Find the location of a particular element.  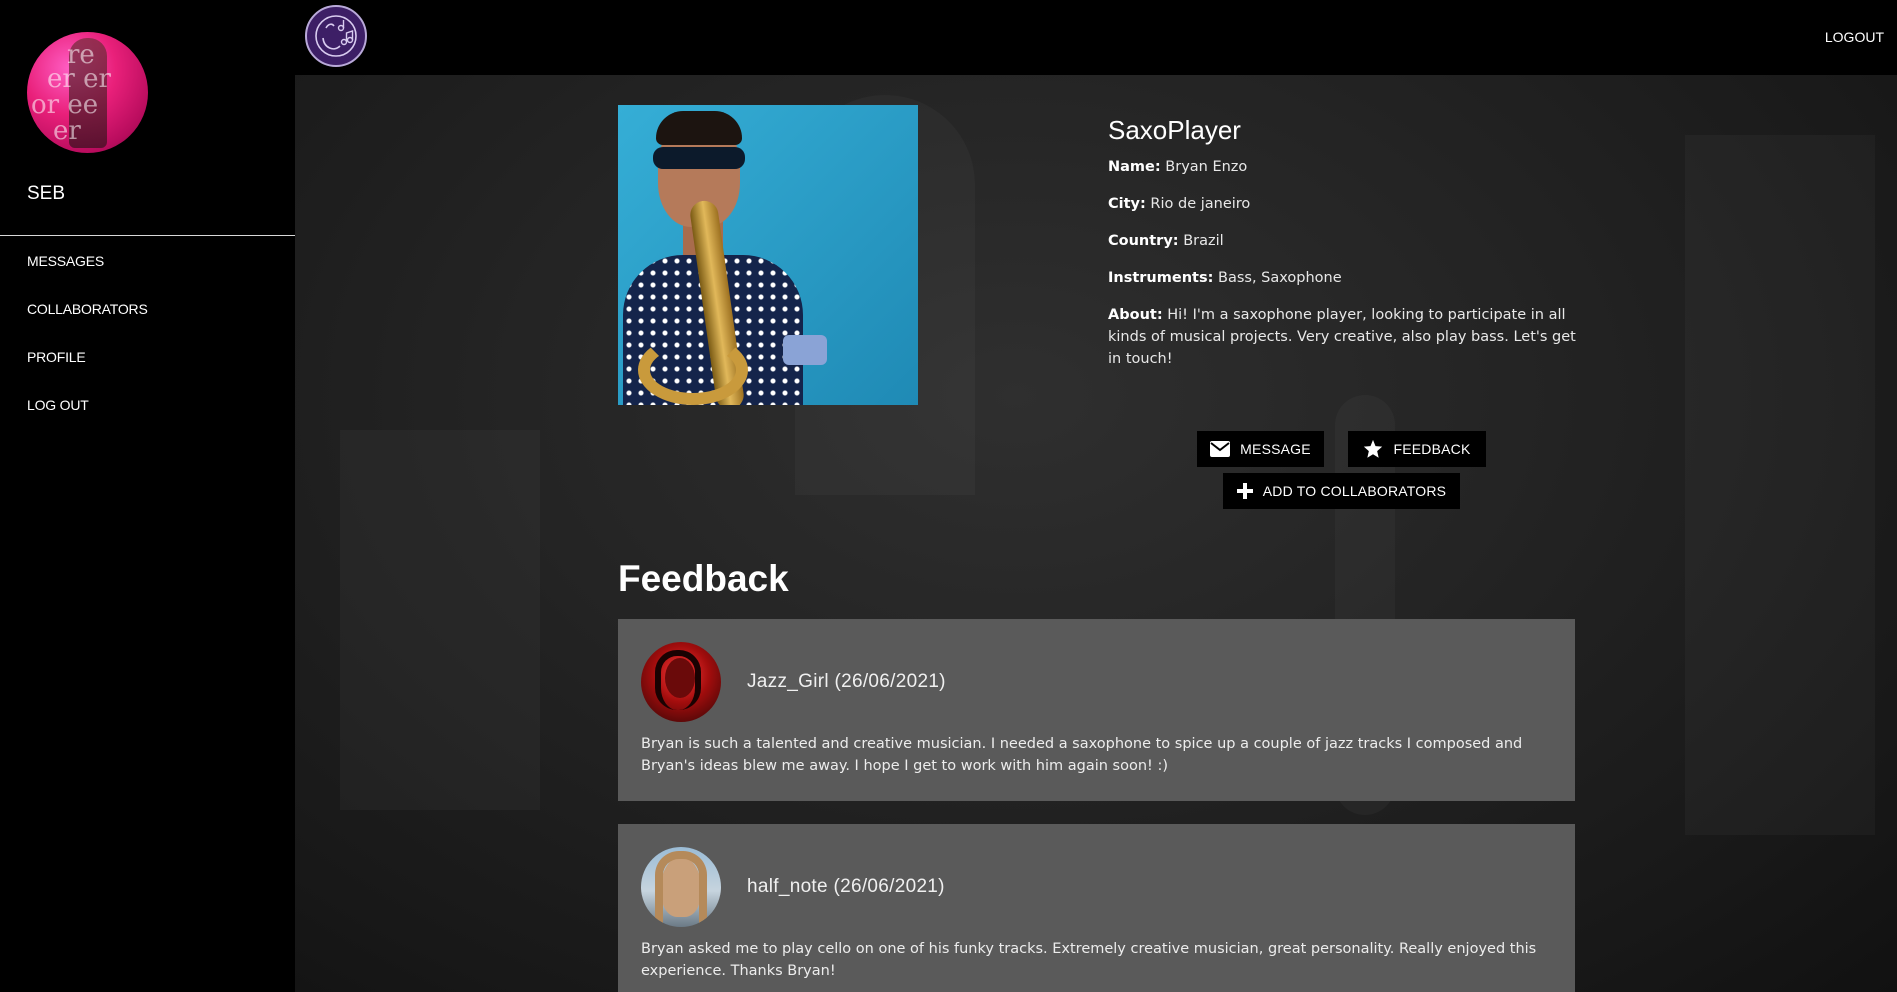

sidebar-item-profile: PROFILE is located at coordinates (87, 370).